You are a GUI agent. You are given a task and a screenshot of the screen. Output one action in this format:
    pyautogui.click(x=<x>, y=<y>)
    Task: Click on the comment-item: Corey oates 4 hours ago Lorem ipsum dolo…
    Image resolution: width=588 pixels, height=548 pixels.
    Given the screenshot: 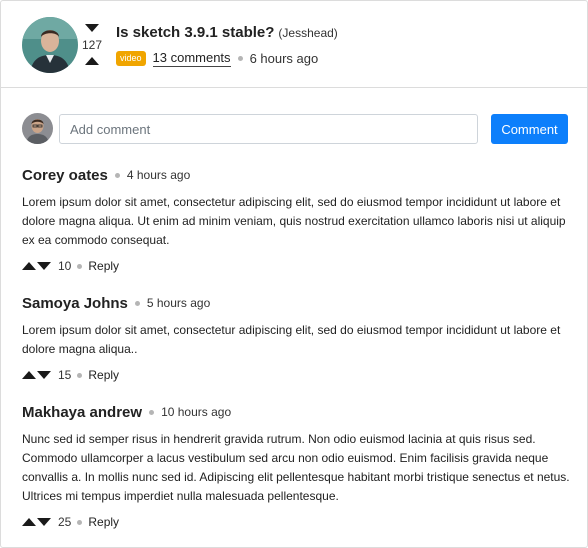 What is the action you would take?
    pyautogui.click(x=297, y=207)
    